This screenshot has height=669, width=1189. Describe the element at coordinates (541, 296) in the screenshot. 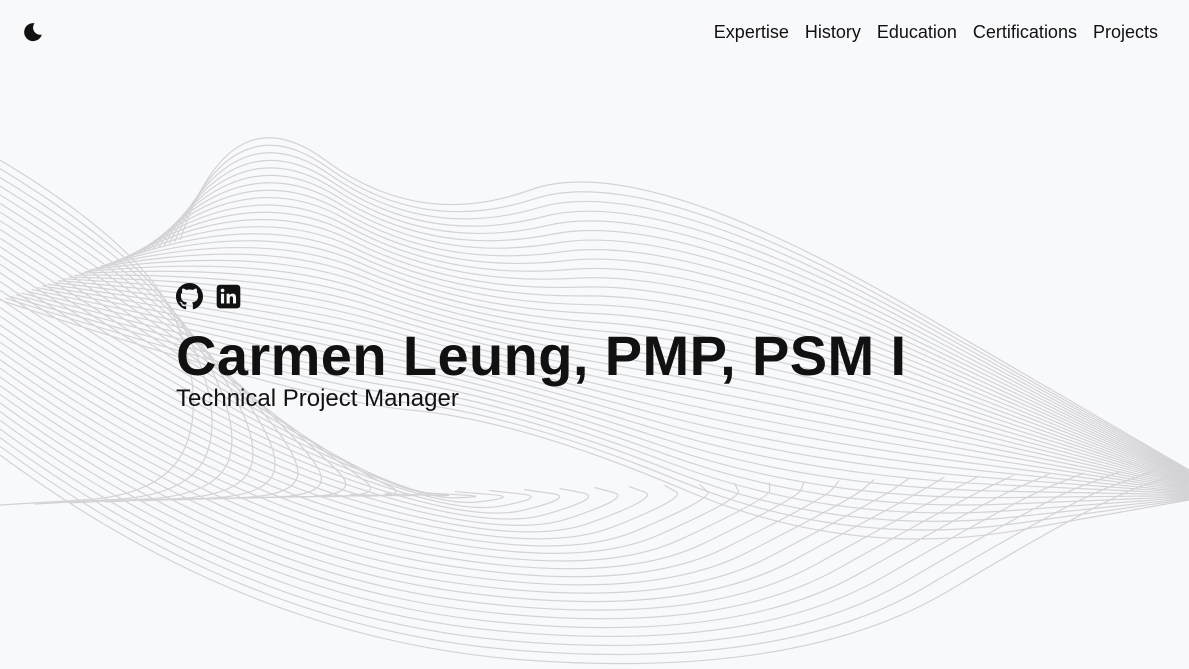

I see `social-links` at that location.